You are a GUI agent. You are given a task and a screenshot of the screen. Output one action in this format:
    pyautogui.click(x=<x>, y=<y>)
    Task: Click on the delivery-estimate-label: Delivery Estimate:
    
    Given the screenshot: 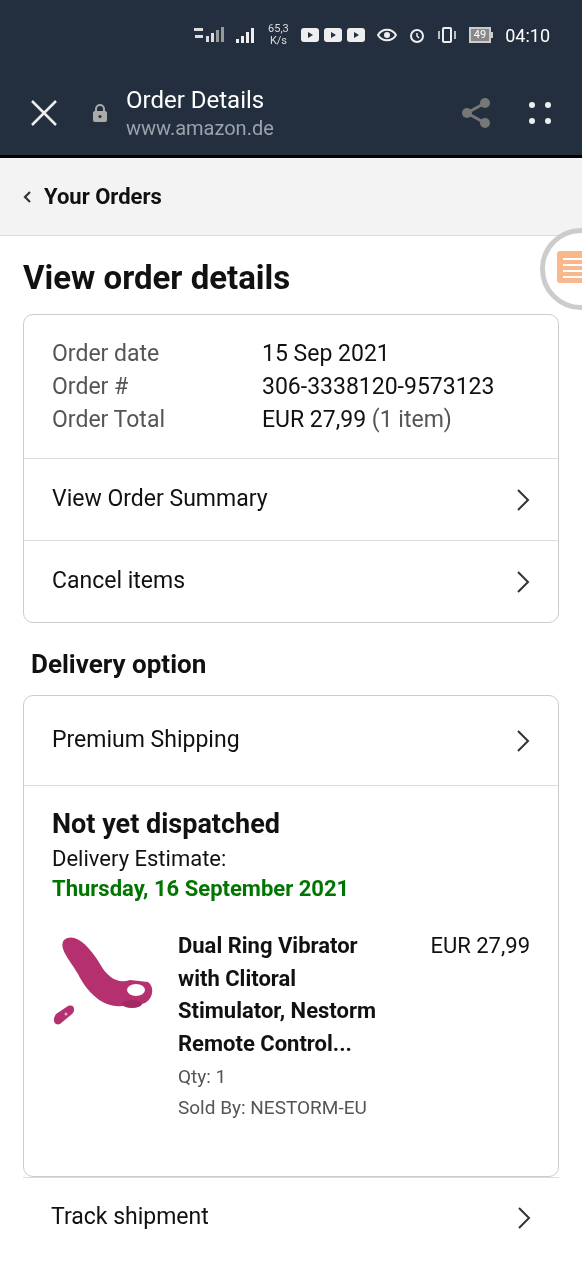 What is the action you would take?
    pyautogui.click(x=140, y=859)
    